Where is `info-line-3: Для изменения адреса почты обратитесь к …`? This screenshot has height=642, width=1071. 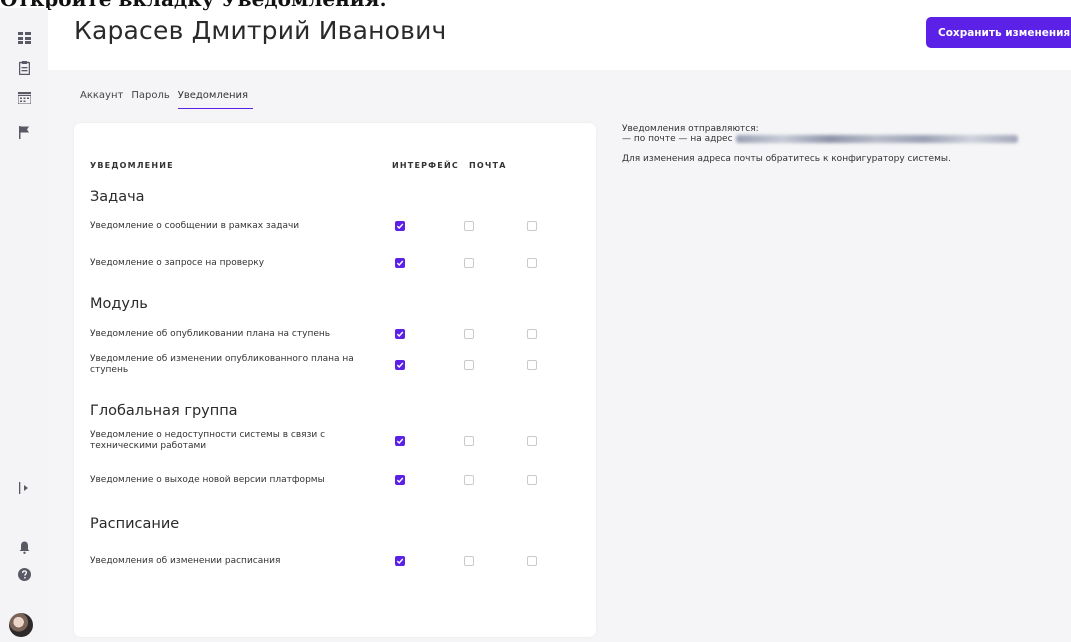 info-line-3: Для изменения адреса почты обратитесь к … is located at coordinates (786, 159).